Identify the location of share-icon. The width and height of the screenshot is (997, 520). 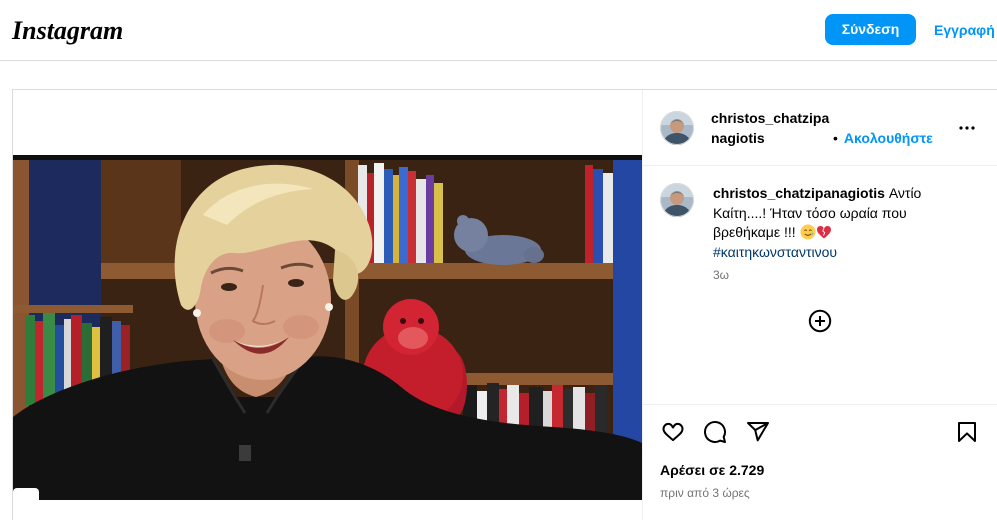
(758, 432).